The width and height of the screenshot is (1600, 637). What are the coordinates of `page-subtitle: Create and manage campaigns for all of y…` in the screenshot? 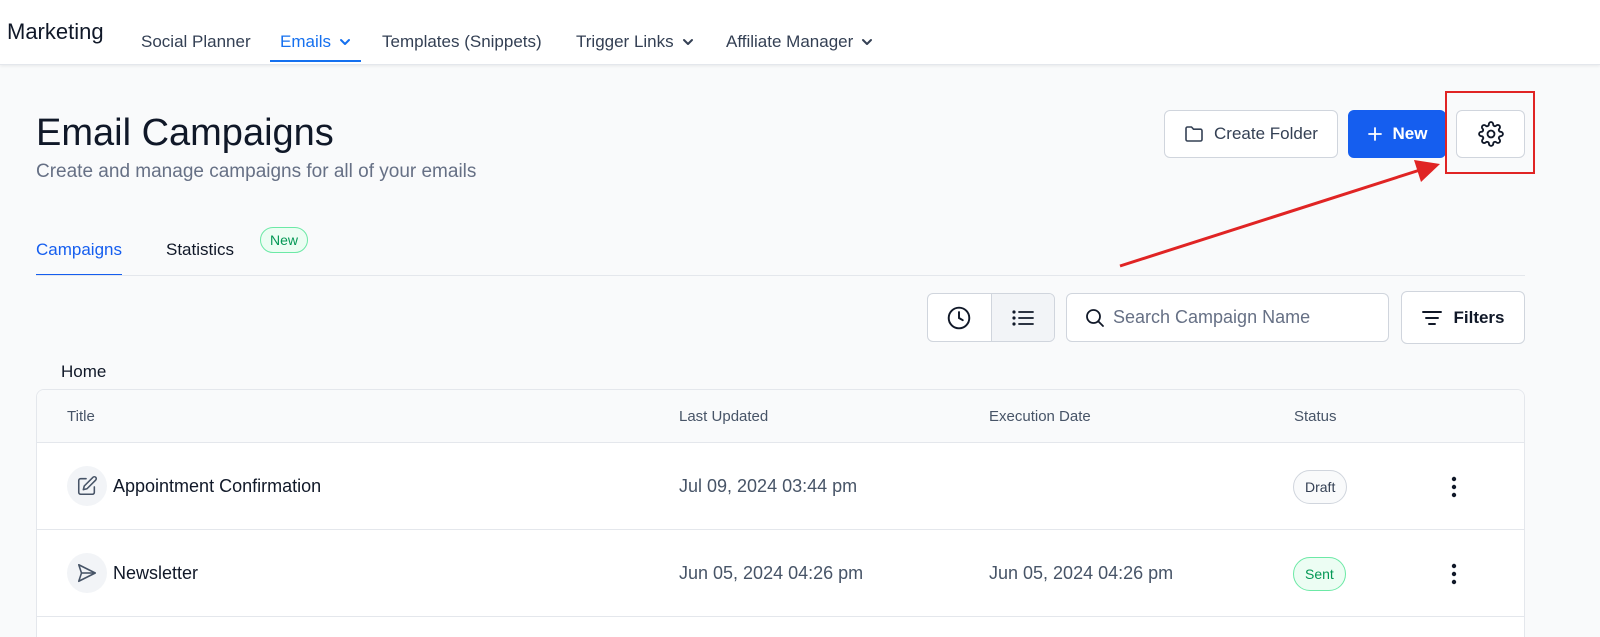 It's located at (256, 171).